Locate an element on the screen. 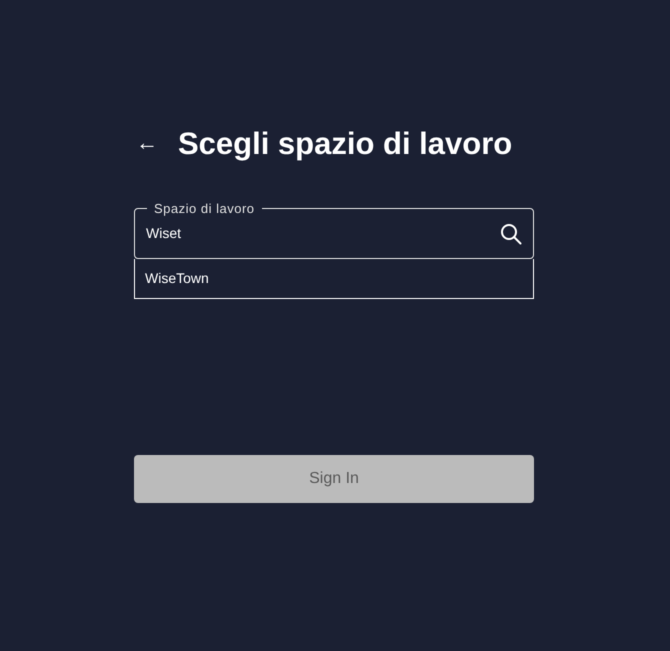 This screenshot has width=670, height=651. back-button: ← is located at coordinates (147, 143).